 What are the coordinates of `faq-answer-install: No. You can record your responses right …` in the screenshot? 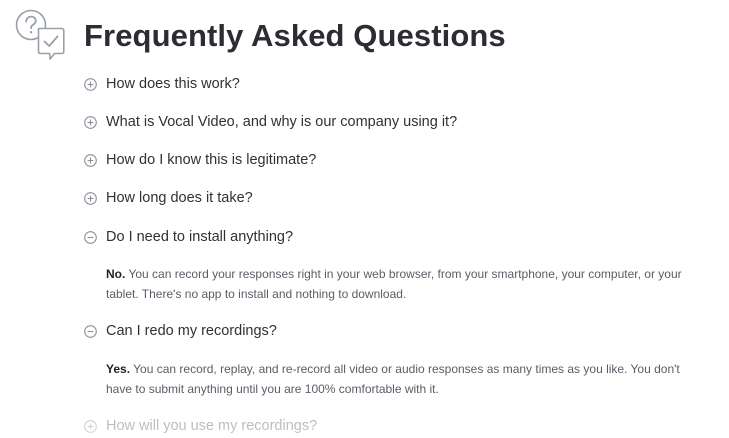 It's located at (406, 284).